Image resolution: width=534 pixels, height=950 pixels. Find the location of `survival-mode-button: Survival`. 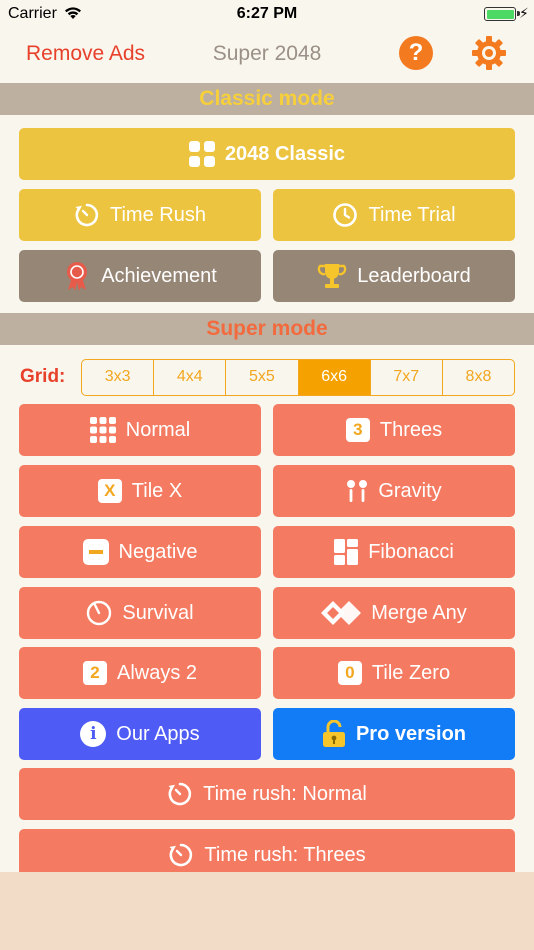

survival-mode-button: Survival is located at coordinates (140, 613).